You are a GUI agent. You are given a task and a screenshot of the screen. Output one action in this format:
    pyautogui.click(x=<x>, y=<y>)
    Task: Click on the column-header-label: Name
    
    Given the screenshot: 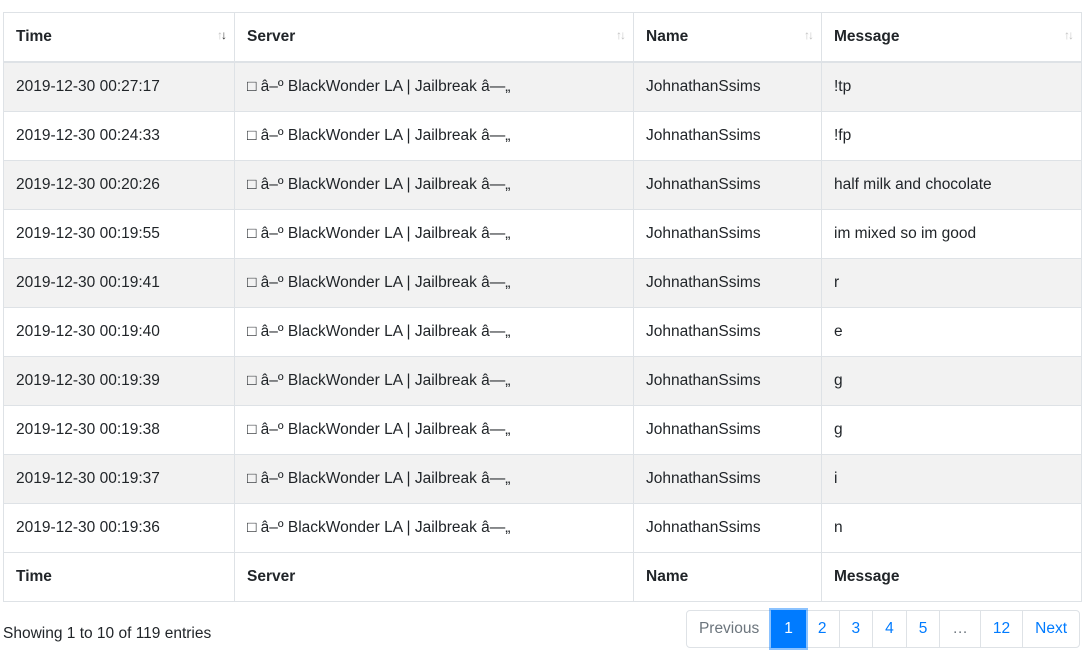 What is the action you would take?
    pyautogui.click(x=667, y=36)
    